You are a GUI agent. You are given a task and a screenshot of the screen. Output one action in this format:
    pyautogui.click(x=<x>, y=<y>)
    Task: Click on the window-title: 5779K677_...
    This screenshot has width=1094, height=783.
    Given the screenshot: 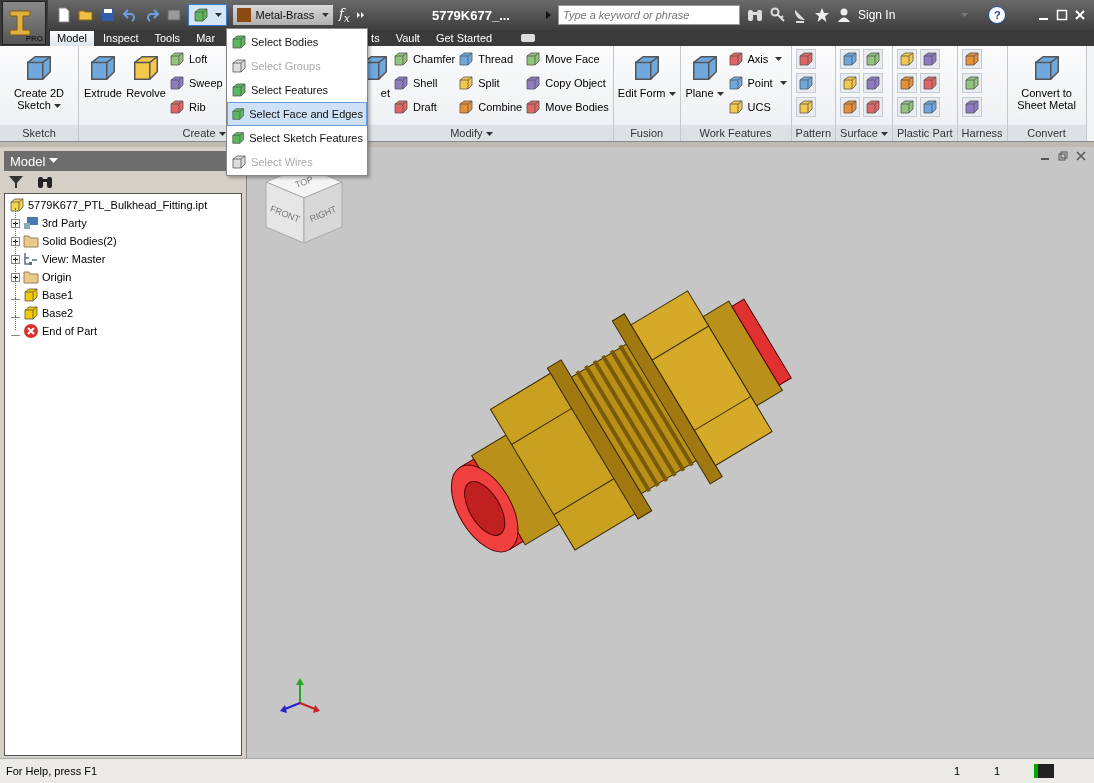 What is the action you would take?
    pyautogui.click(x=470, y=15)
    